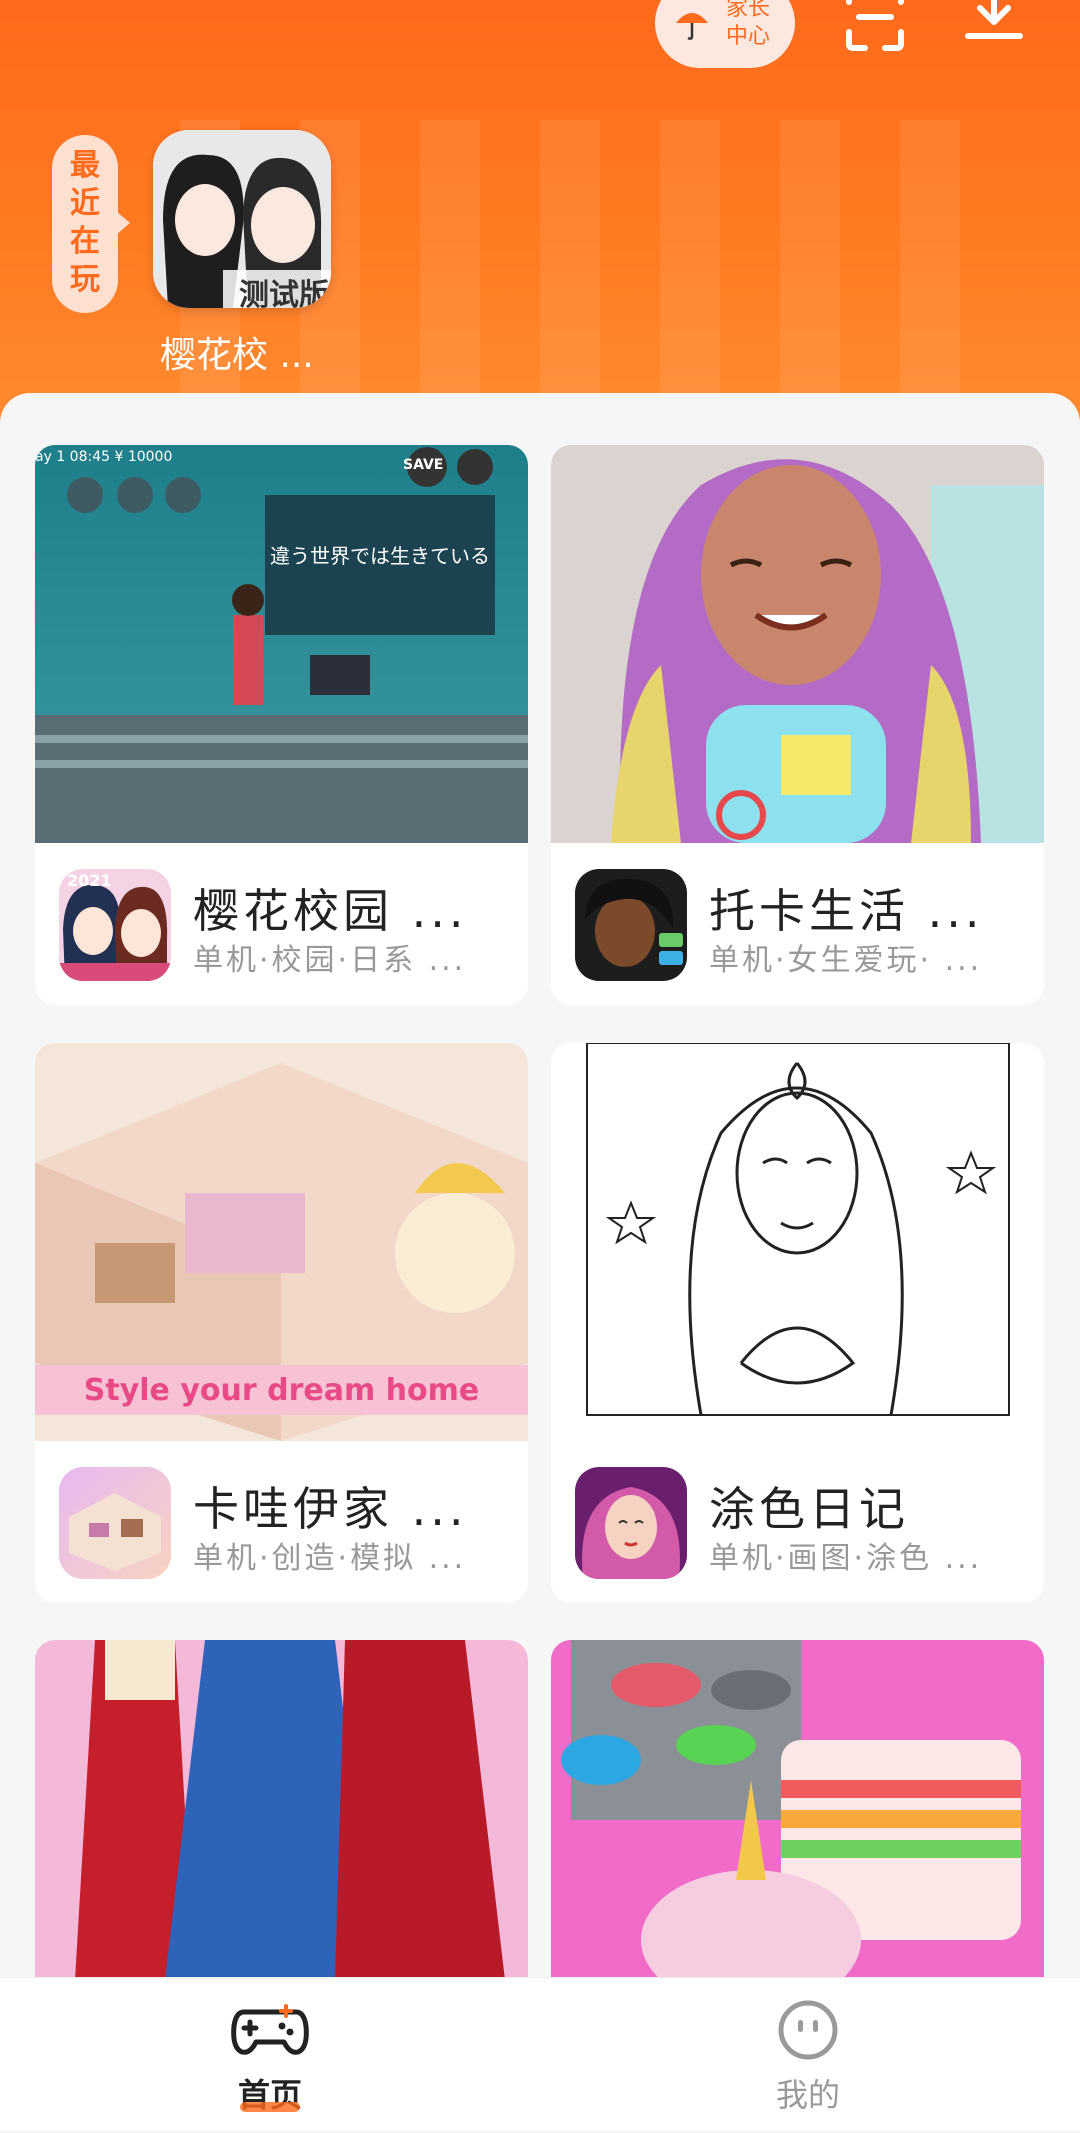 The image size is (1080, 2133). I want to click on umbrella-icon, so click(692, 26).